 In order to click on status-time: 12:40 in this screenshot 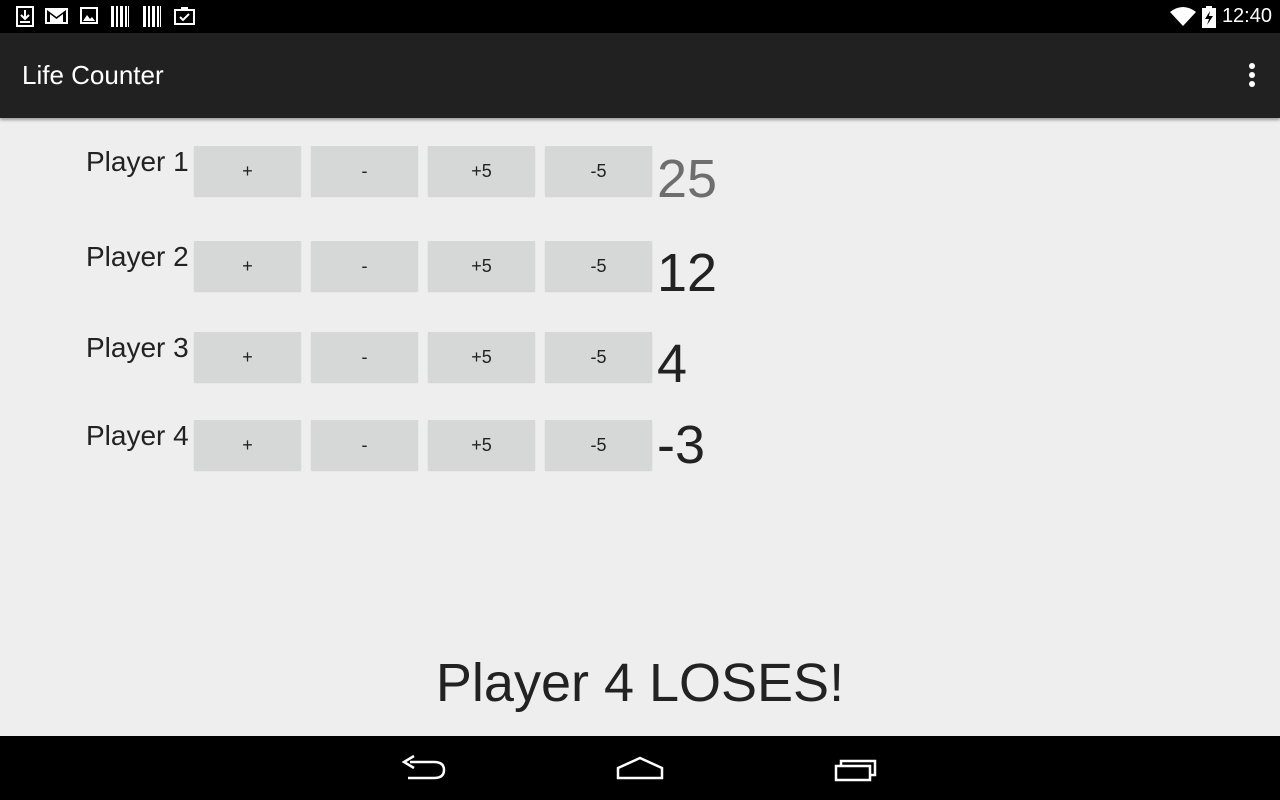, I will do `click(1246, 16)`.